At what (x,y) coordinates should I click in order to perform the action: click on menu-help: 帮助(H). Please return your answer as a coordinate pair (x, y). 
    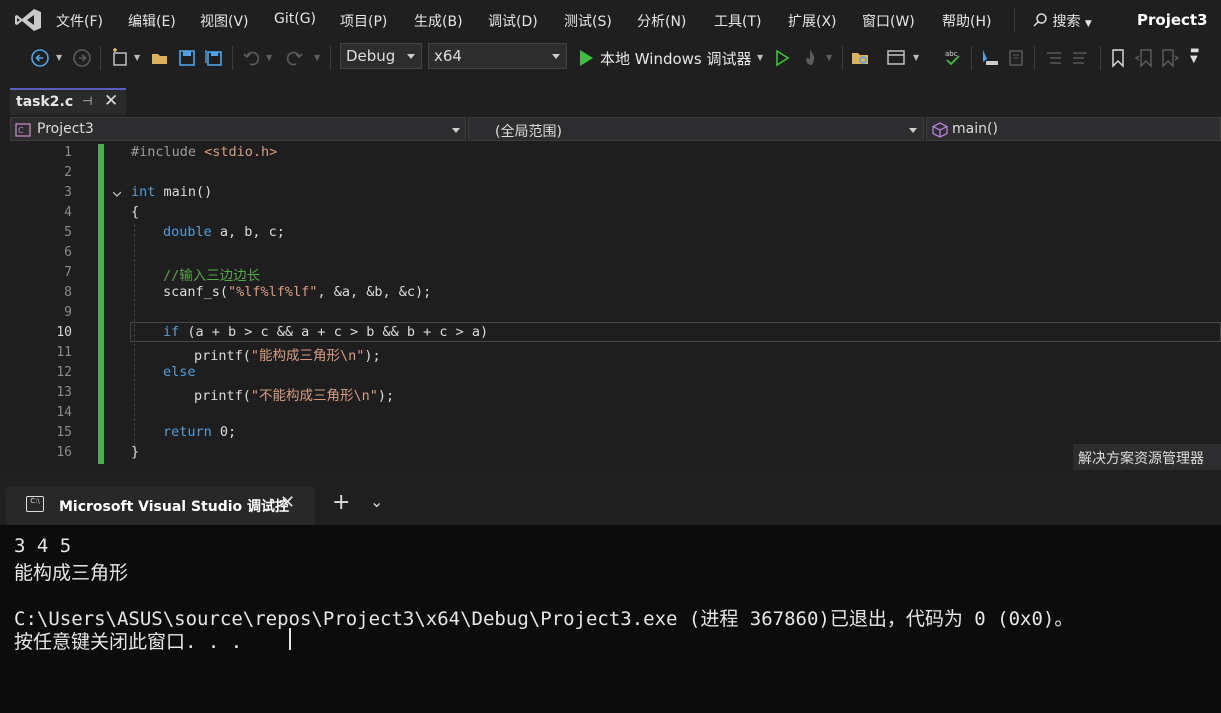
    Looking at the image, I should click on (966, 21).